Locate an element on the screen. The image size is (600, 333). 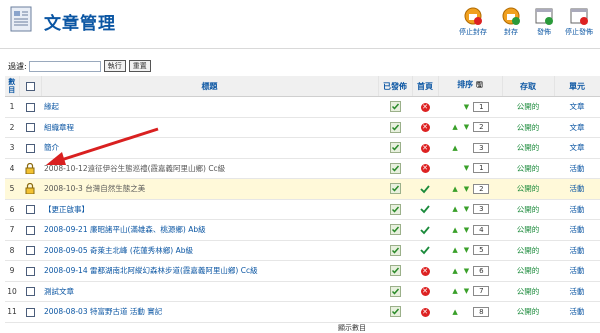
unarchive-button: 停止封存 is located at coordinates (473, 21).